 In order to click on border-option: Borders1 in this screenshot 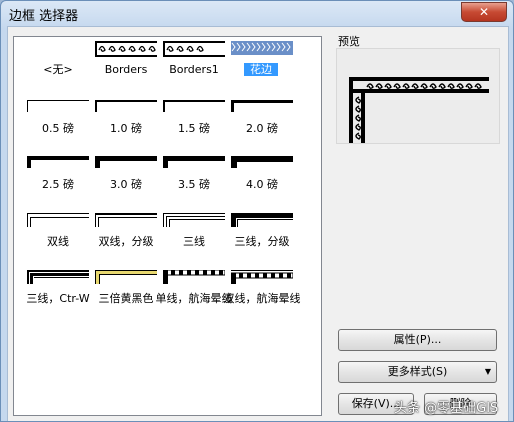, I will do `click(194, 67)`.